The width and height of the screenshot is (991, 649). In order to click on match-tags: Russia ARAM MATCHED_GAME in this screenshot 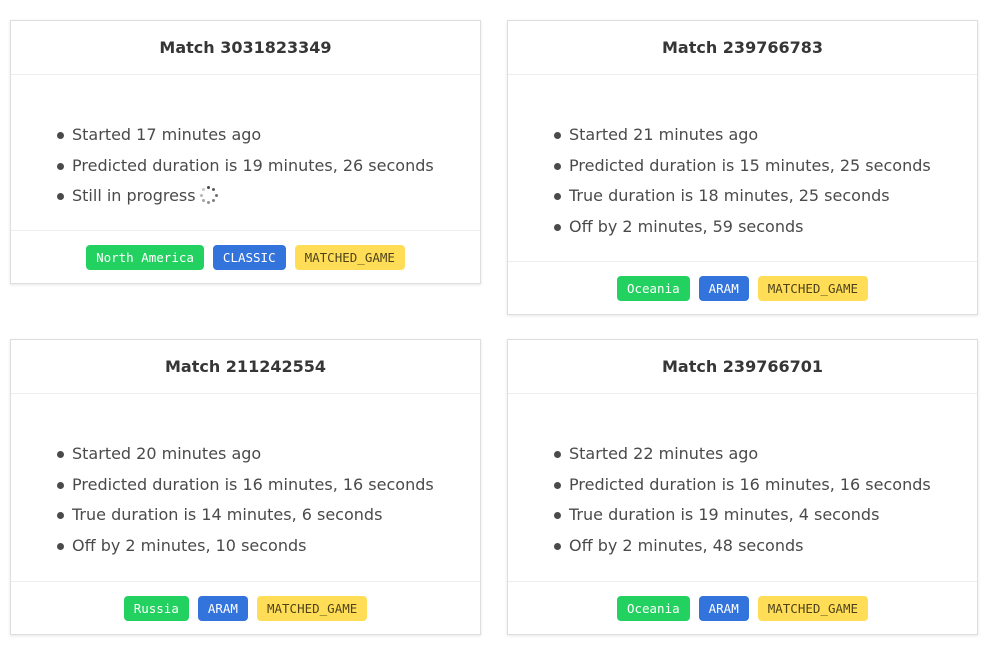, I will do `click(245, 607)`.